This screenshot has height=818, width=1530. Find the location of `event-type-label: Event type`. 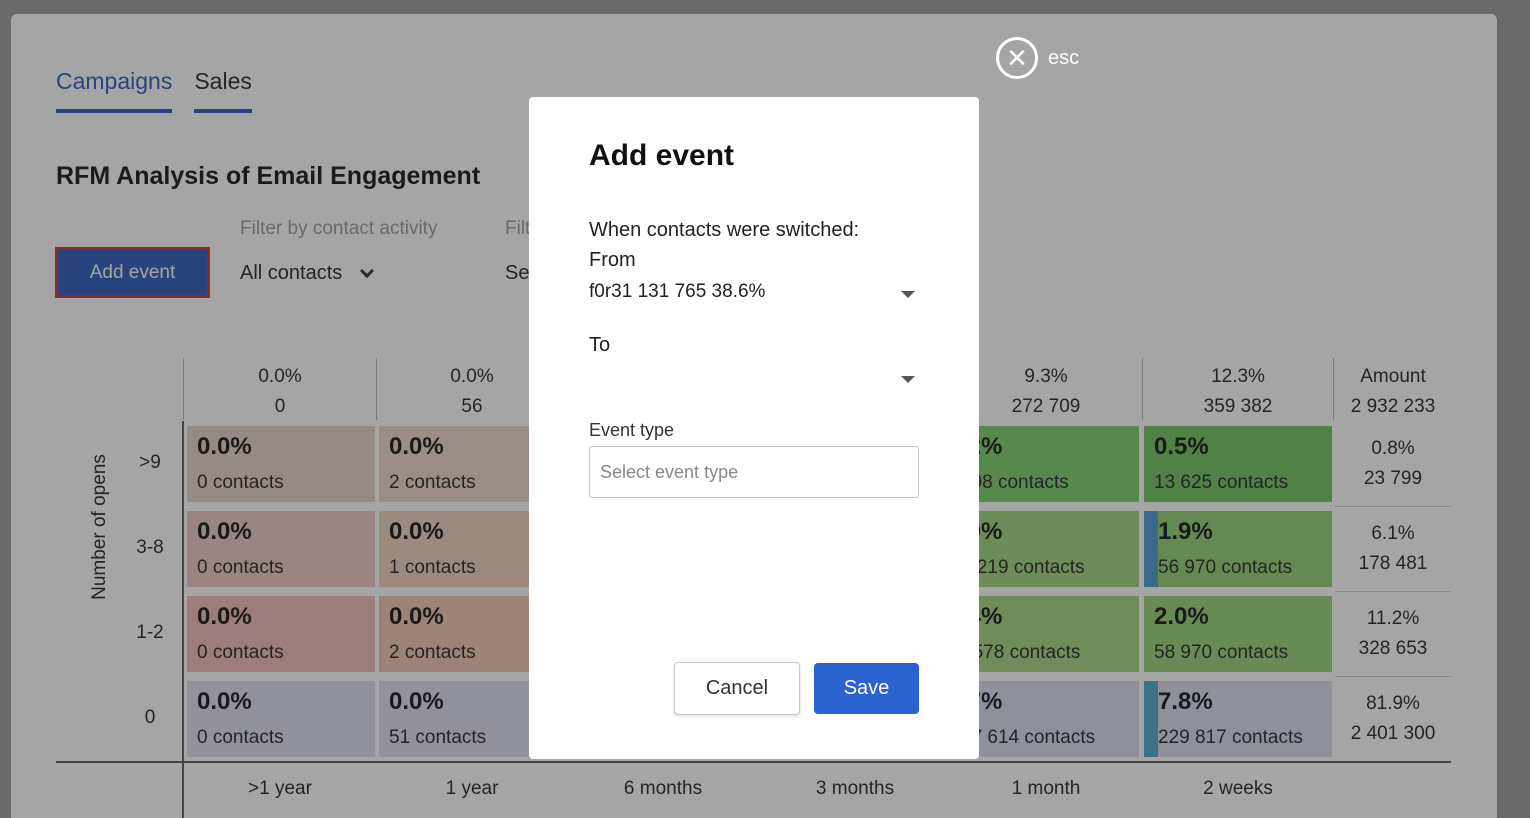

event-type-label: Event type is located at coordinates (632, 430).